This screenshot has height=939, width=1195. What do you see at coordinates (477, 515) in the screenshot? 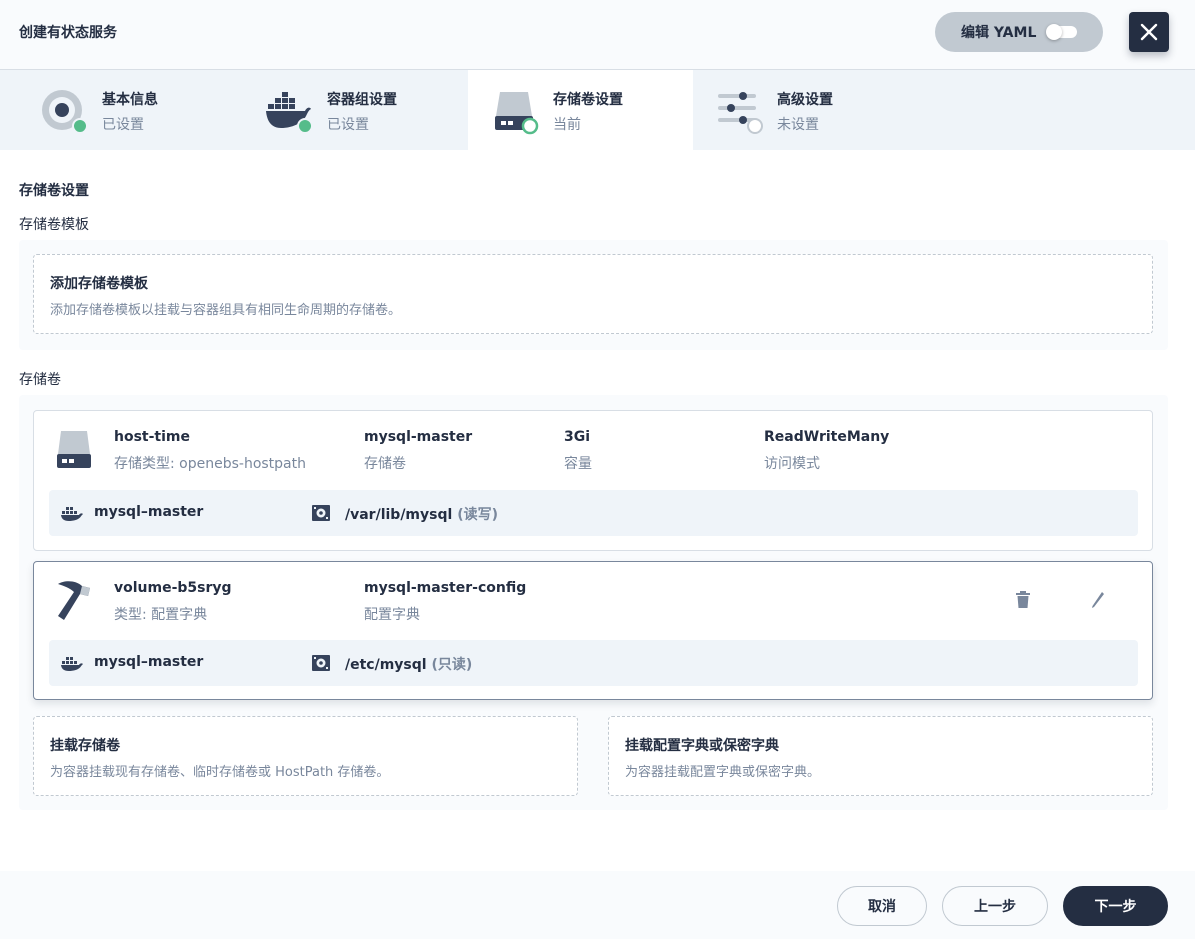
I see `mount-mode: (读写)` at bounding box center [477, 515].